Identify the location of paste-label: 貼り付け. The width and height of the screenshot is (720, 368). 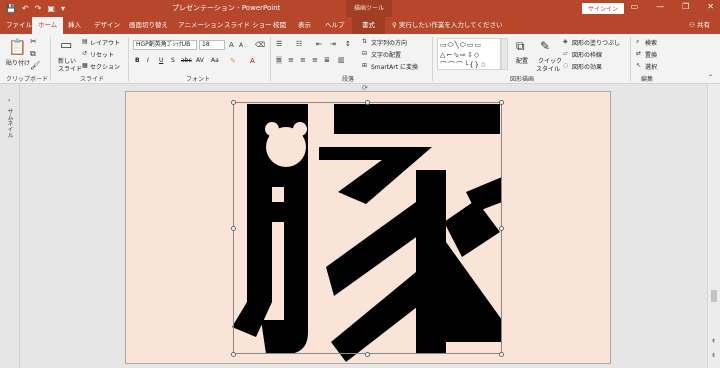
(18, 62).